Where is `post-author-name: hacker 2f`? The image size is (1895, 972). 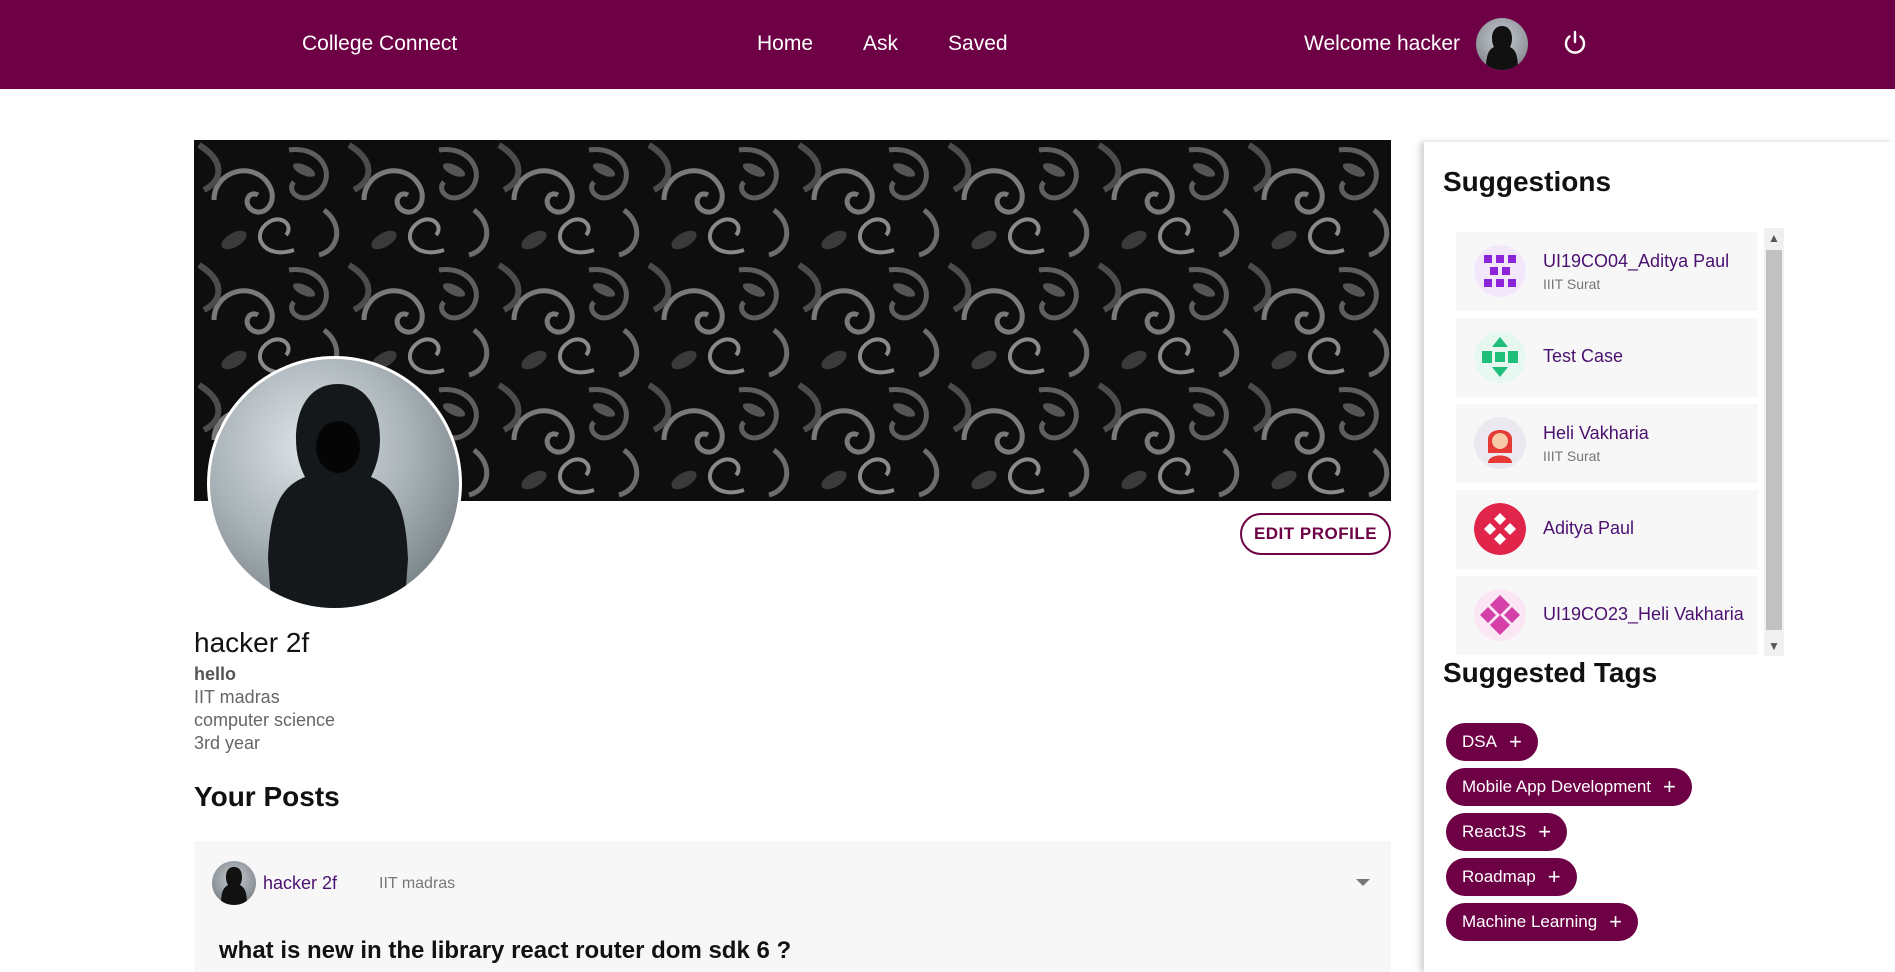 post-author-name: hacker 2f is located at coordinates (300, 883).